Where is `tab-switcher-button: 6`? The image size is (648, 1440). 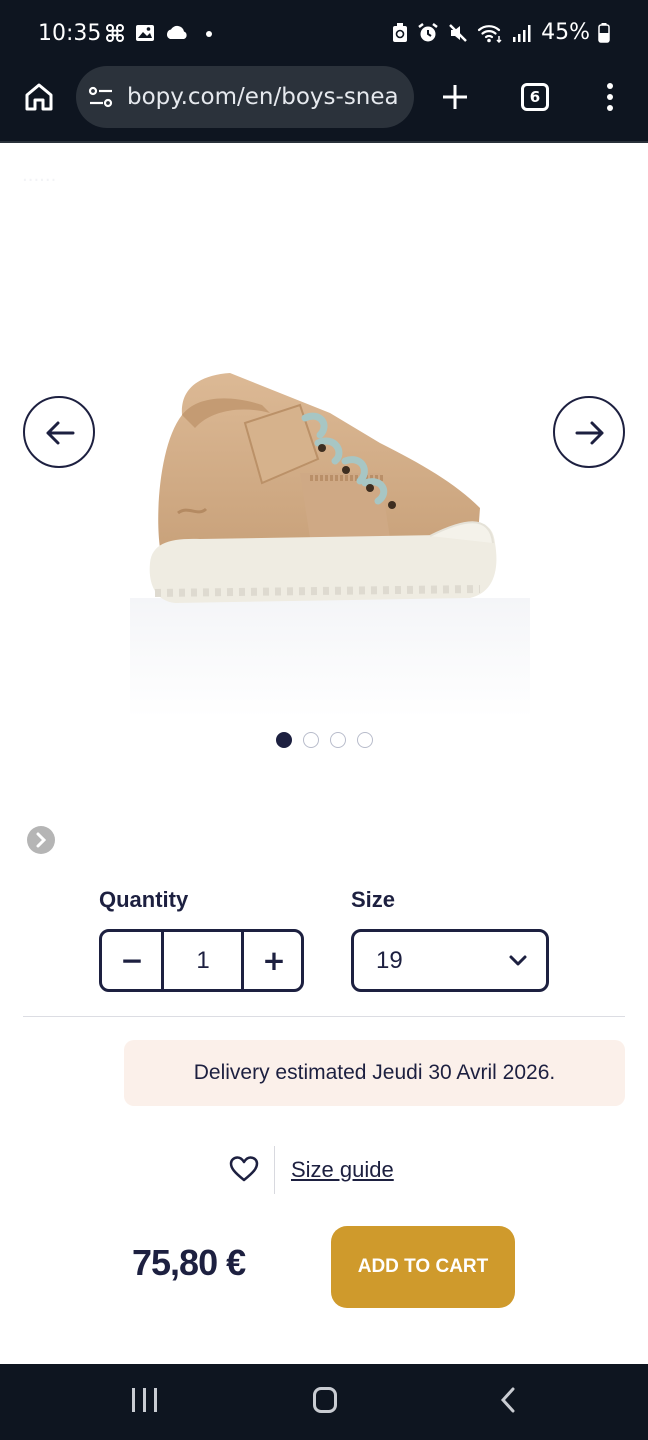
tab-switcher-button: 6 is located at coordinates (535, 97).